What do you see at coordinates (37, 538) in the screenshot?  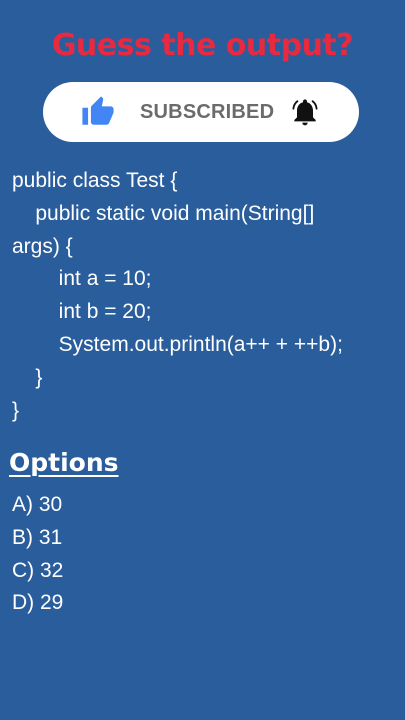 I see `option-b: B) 31` at bounding box center [37, 538].